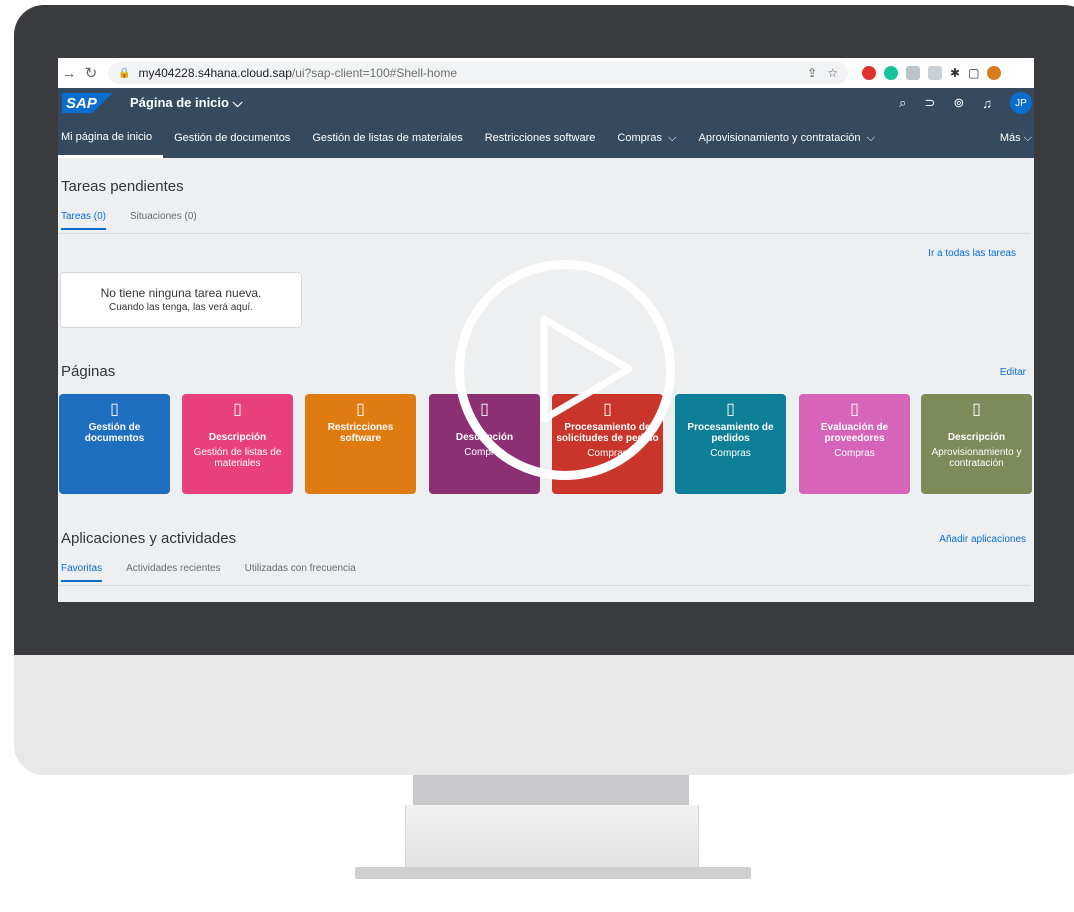 Image resolution: width=1074 pixels, height=912 pixels. Describe the element at coordinates (111, 138) in the screenshot. I see `tab-mi-pagina: Mi página de inicio` at that location.